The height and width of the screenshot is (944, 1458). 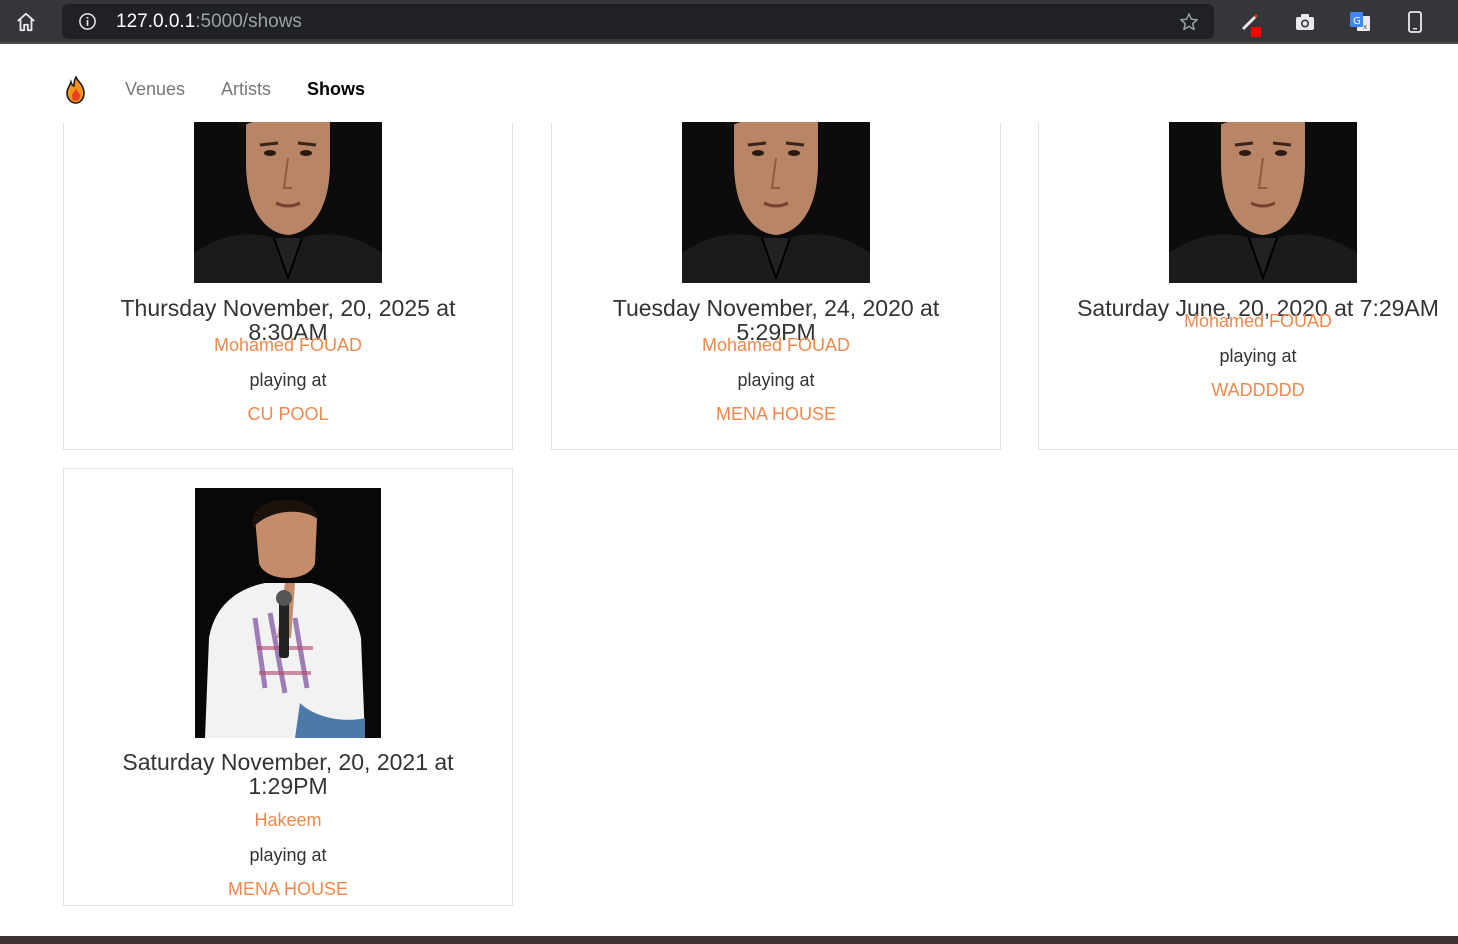 I want to click on nav-venues-link: Venues, so click(x=155, y=89).